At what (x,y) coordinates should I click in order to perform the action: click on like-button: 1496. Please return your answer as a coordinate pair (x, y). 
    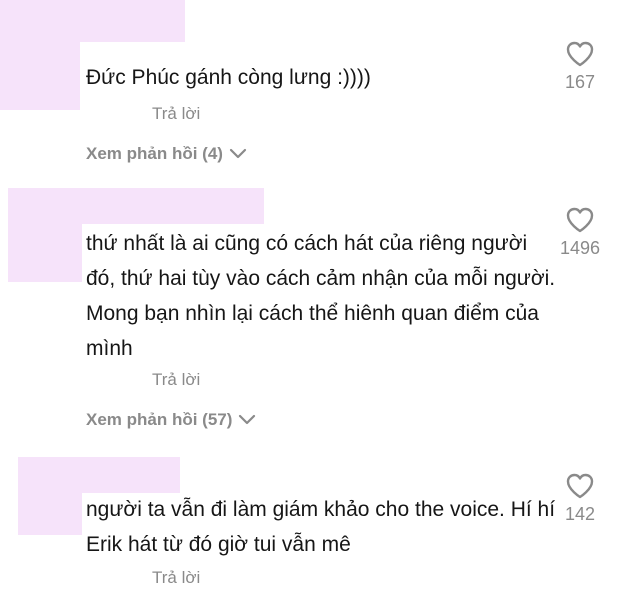
    Looking at the image, I should click on (580, 232).